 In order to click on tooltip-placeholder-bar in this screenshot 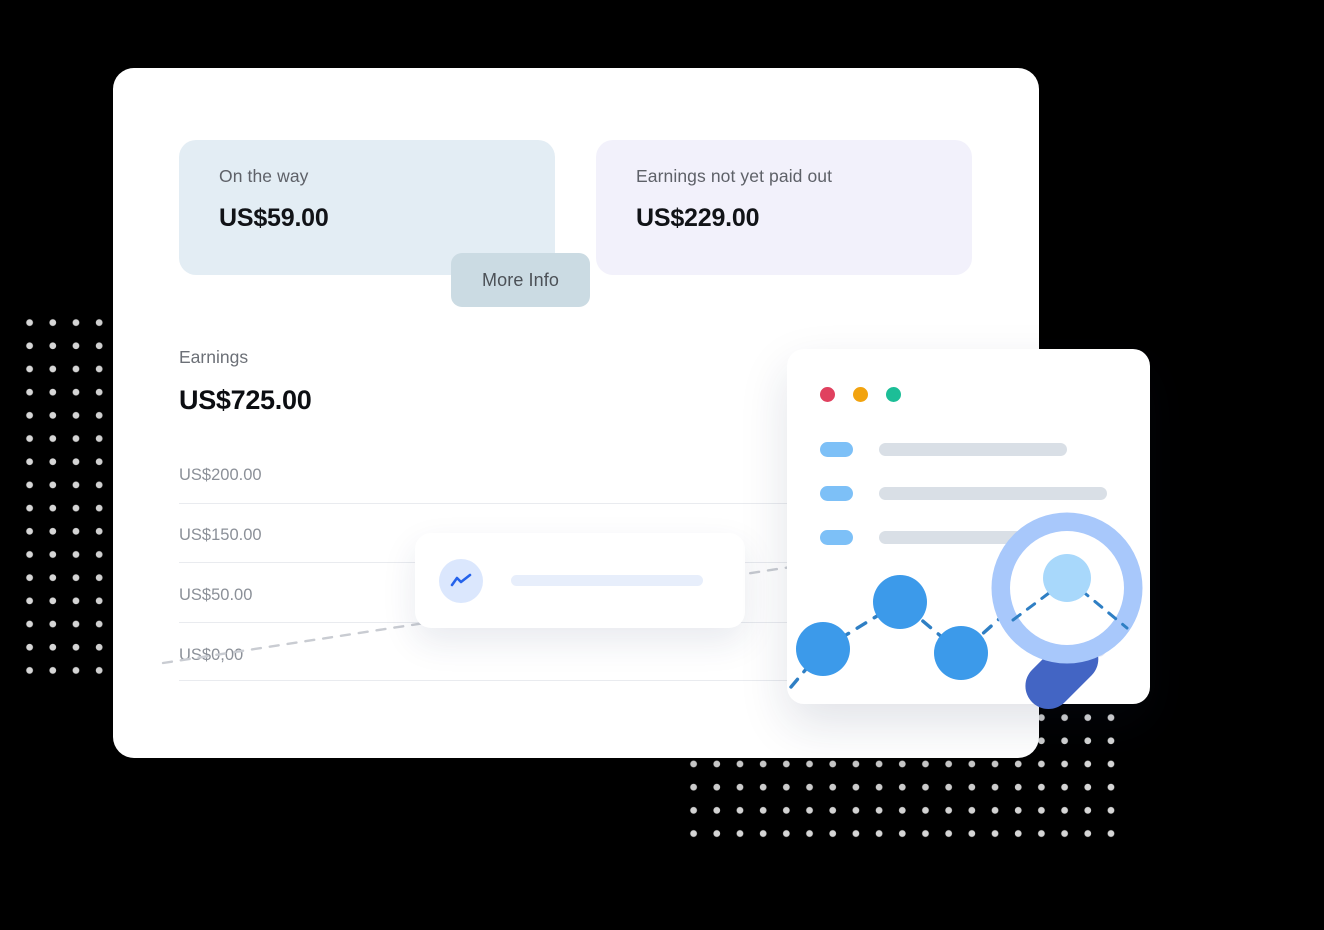, I will do `click(607, 580)`.